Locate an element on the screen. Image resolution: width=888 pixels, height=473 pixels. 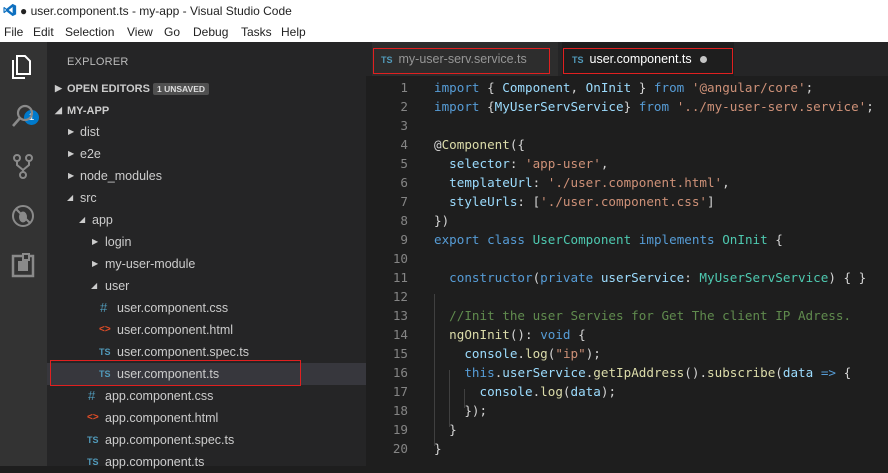
line-number: 6 is located at coordinates (404, 182).